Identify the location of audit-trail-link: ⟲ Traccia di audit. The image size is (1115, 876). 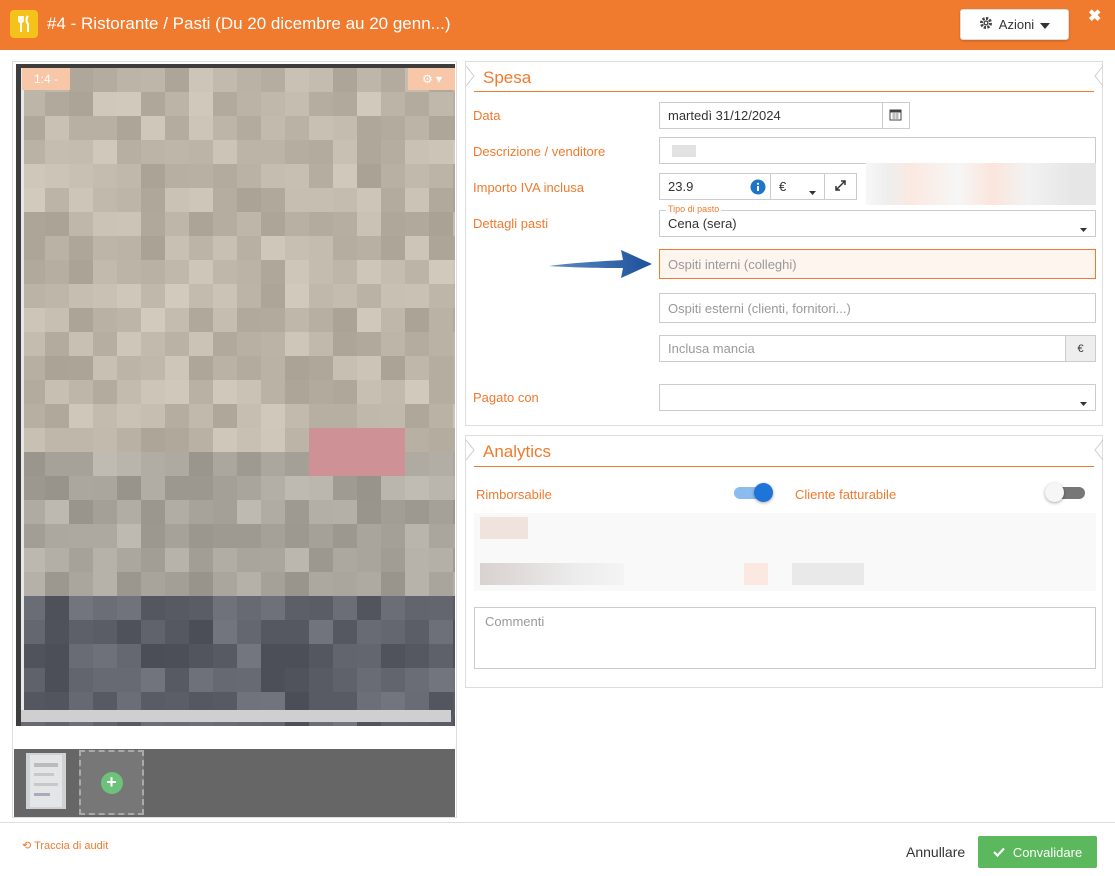
(65, 845).